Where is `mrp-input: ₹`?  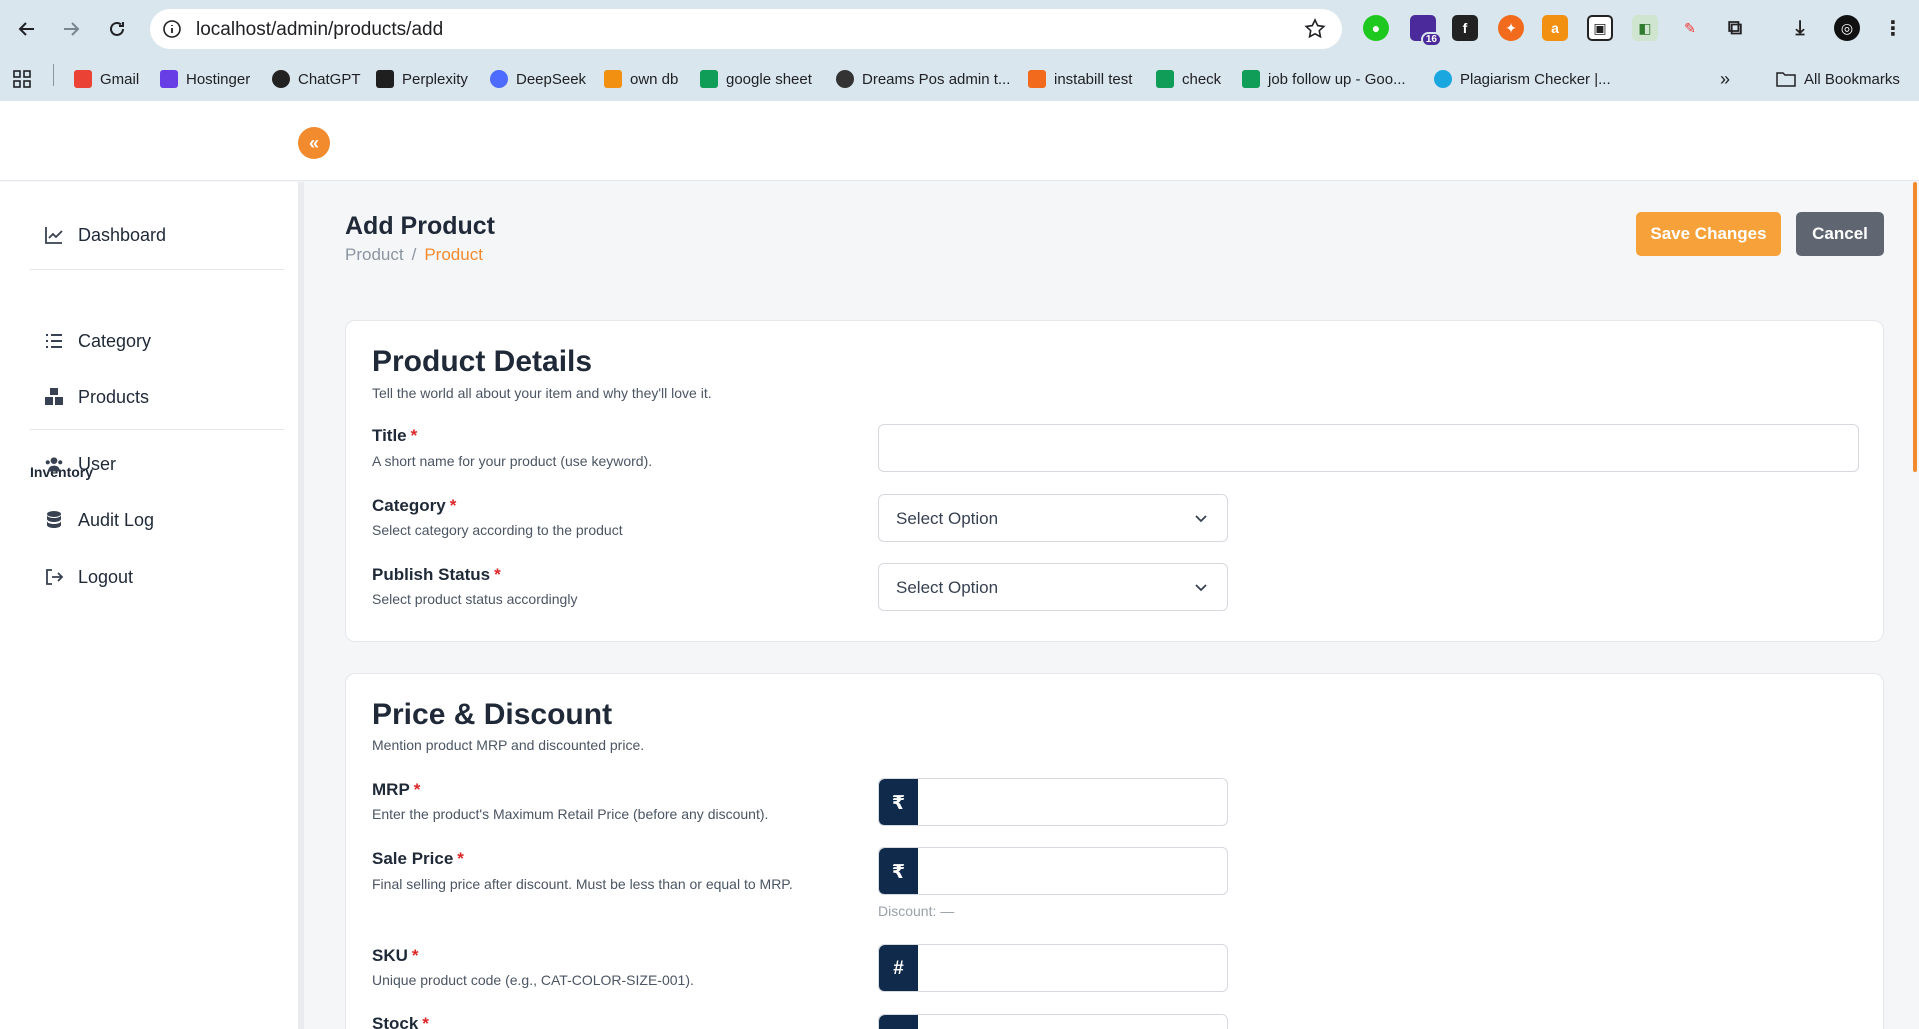 mrp-input: ₹ is located at coordinates (1053, 802).